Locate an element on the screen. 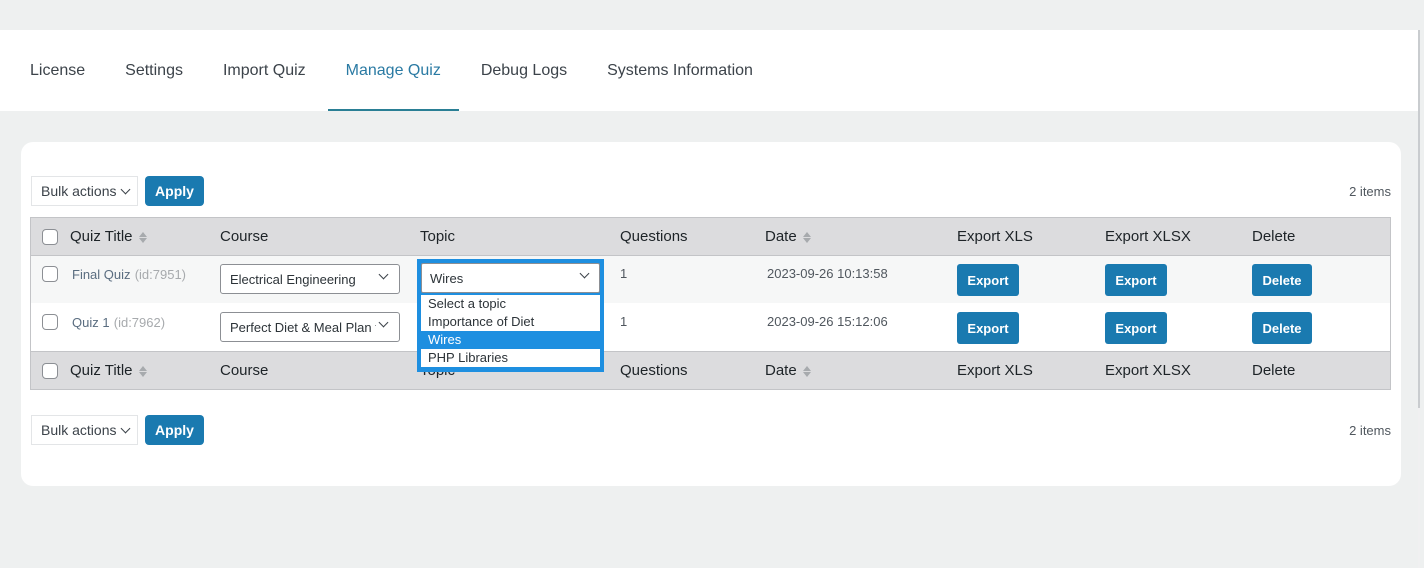  tab-license: License is located at coordinates (57, 70).